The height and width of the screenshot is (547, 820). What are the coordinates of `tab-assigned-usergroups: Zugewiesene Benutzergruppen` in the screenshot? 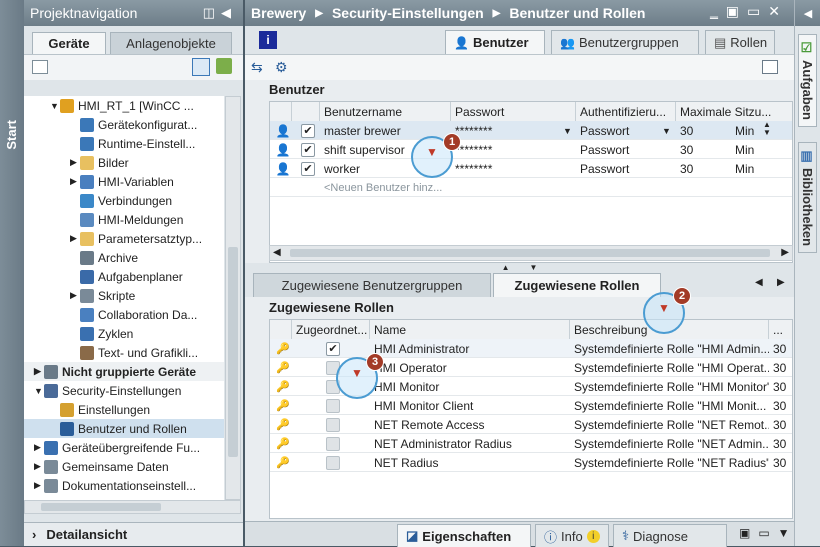 It's located at (372, 285).